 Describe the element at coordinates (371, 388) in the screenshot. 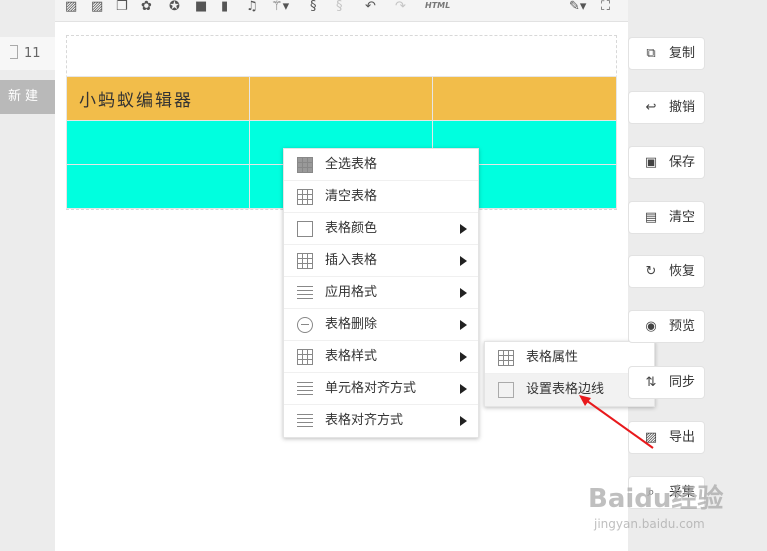

I see `menu-item-label: 单元格对齐方式` at that location.